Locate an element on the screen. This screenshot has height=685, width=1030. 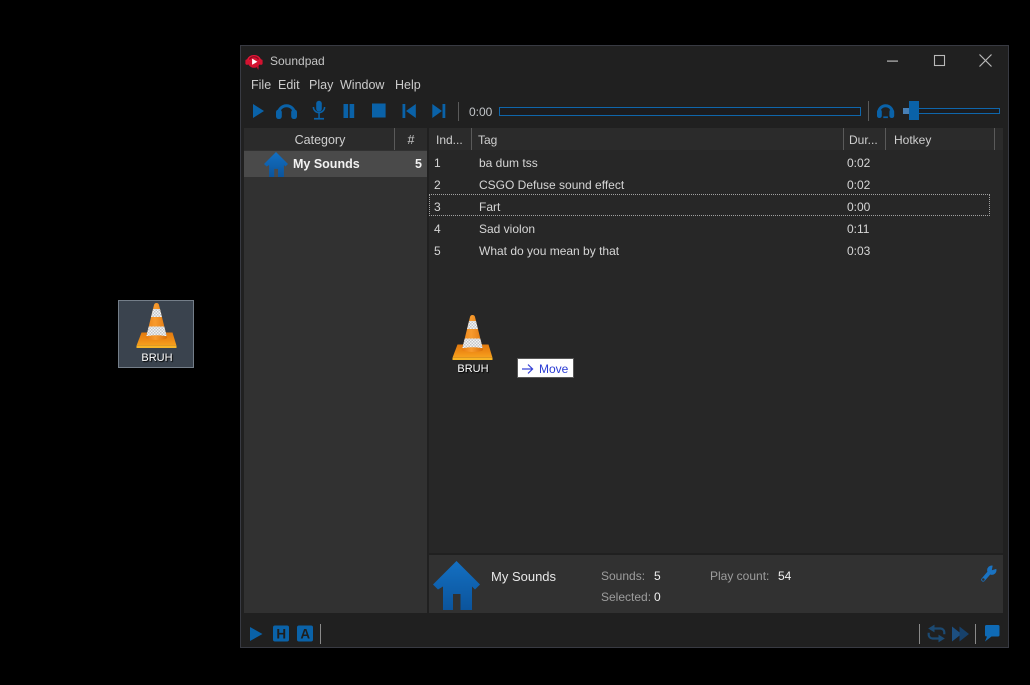
svg-text: H is located at coordinates (281, 634).